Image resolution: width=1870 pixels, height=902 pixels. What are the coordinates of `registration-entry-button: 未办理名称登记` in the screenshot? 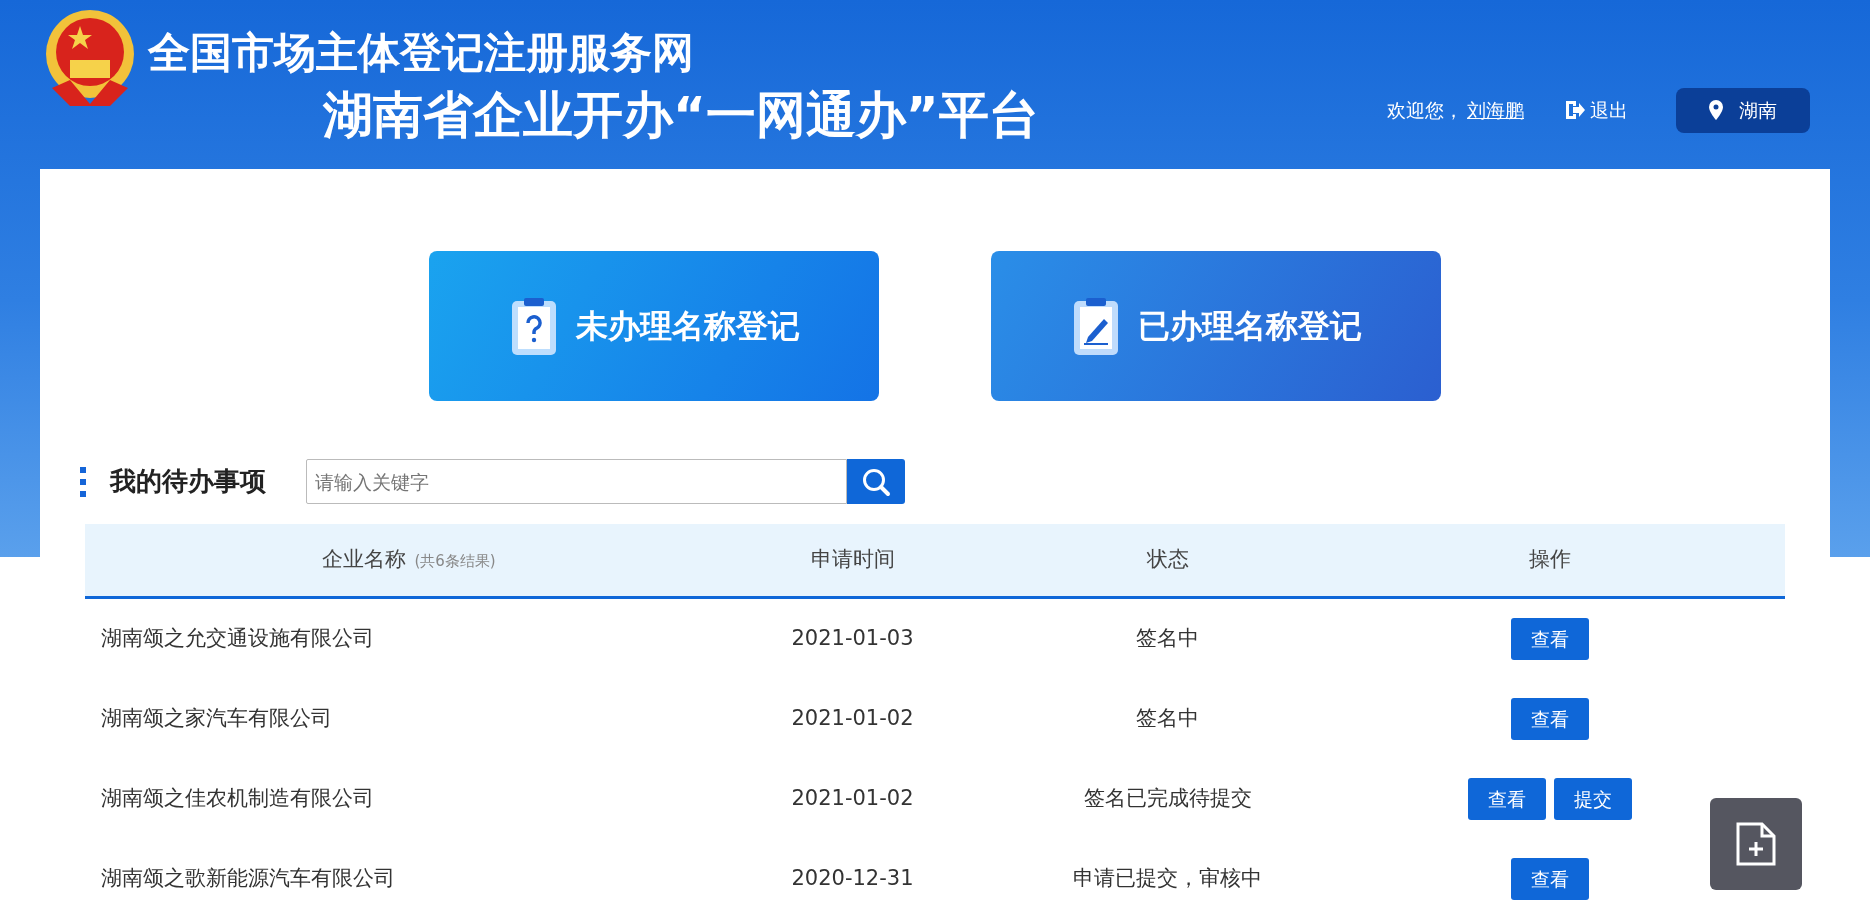 It's located at (654, 326).